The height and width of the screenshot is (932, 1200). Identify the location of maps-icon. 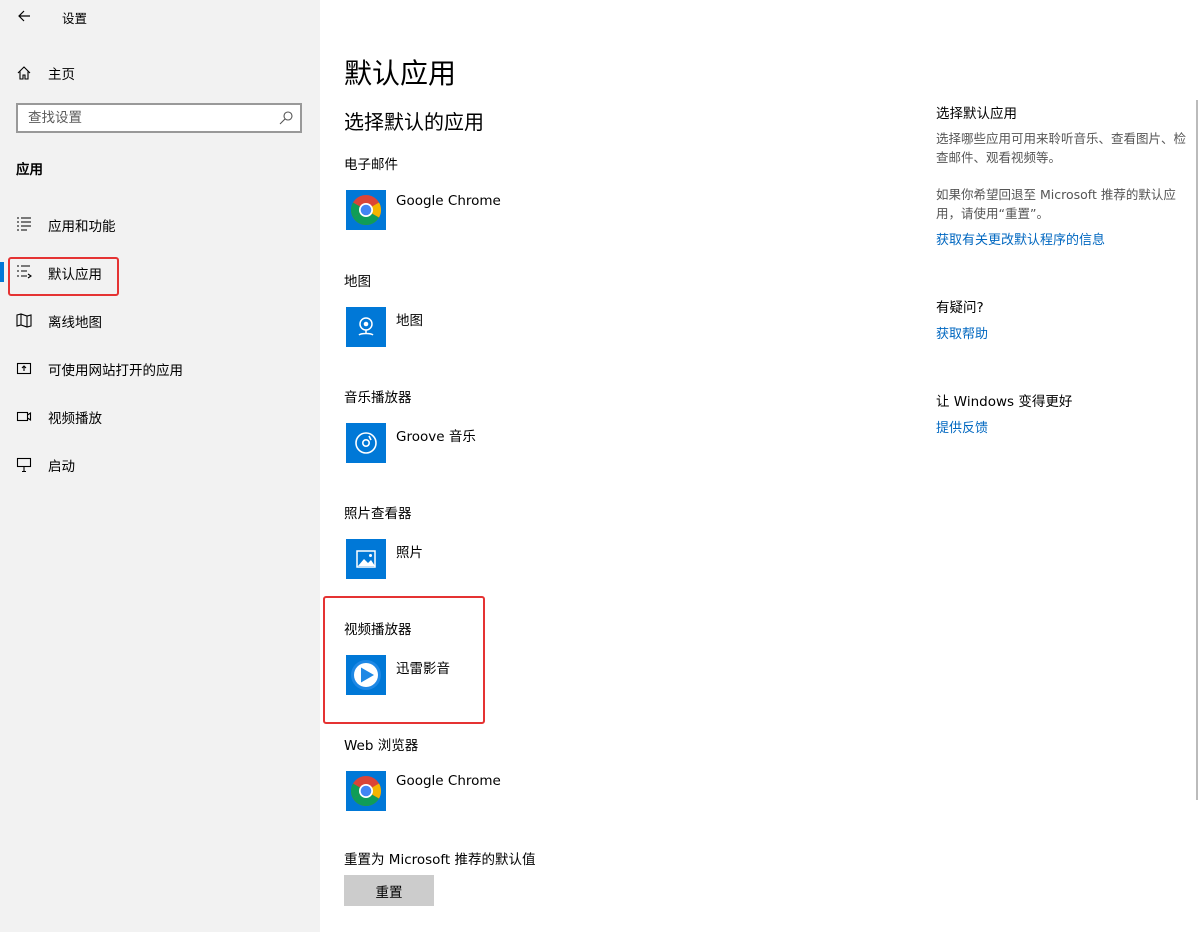
(366, 326).